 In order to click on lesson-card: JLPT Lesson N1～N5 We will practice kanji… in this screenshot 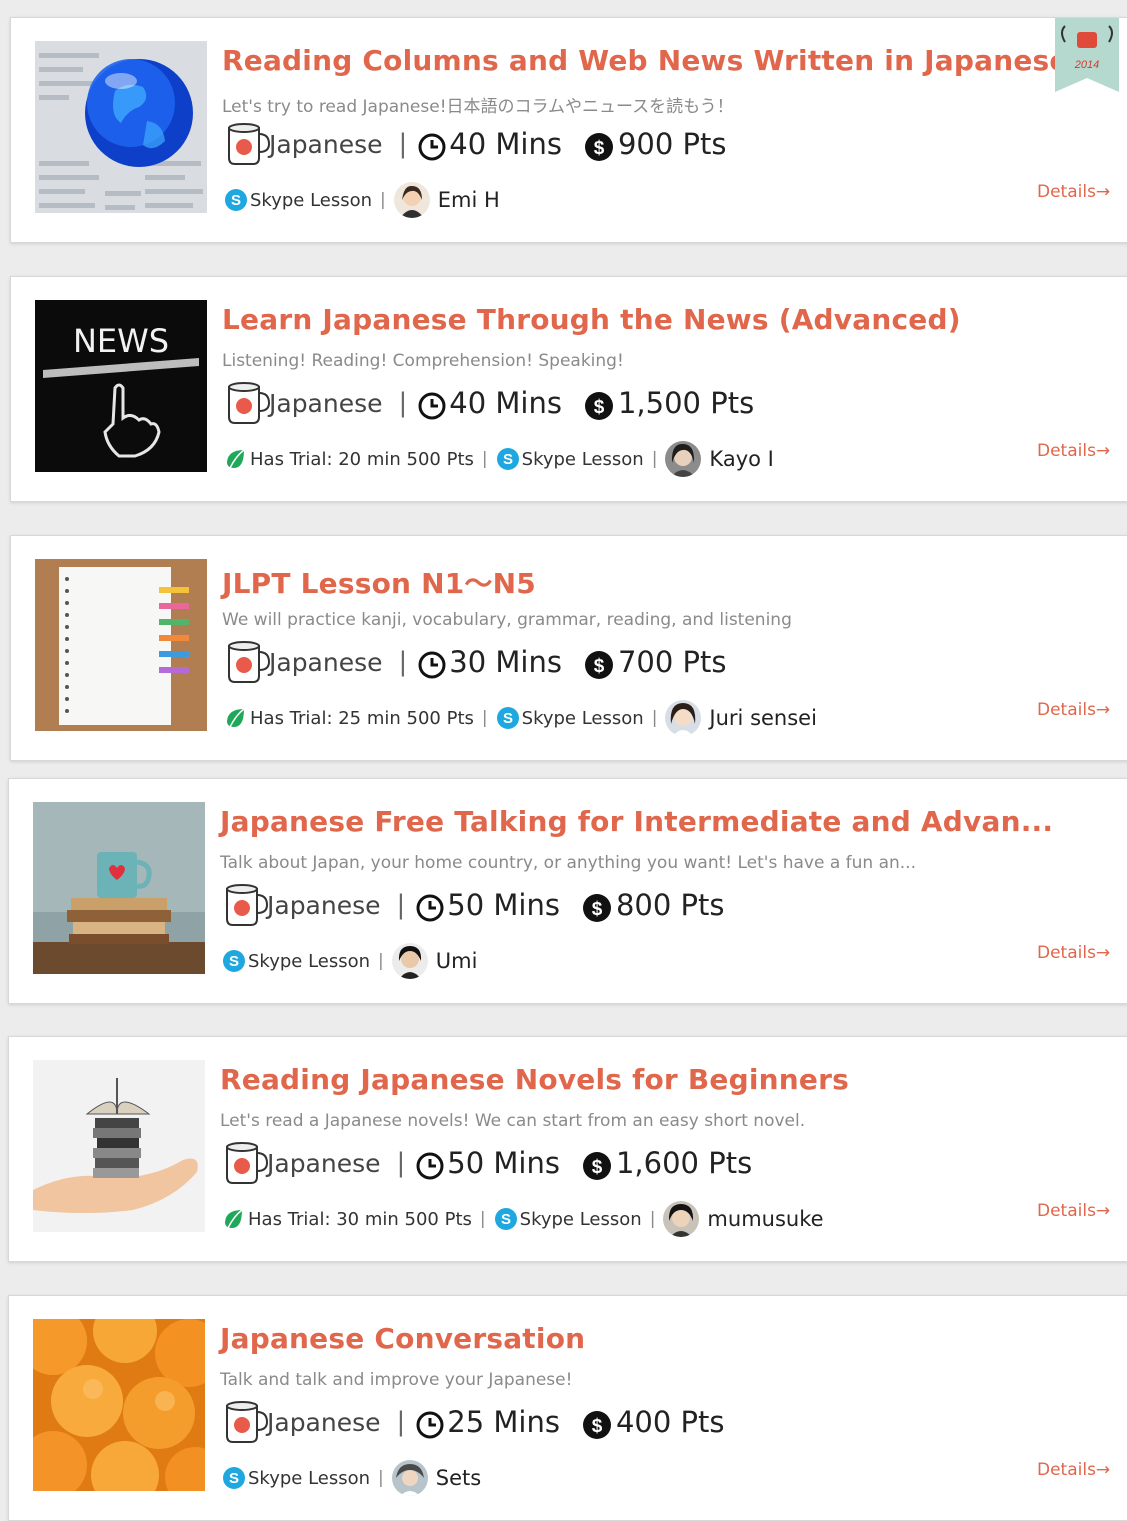, I will do `click(568, 648)`.